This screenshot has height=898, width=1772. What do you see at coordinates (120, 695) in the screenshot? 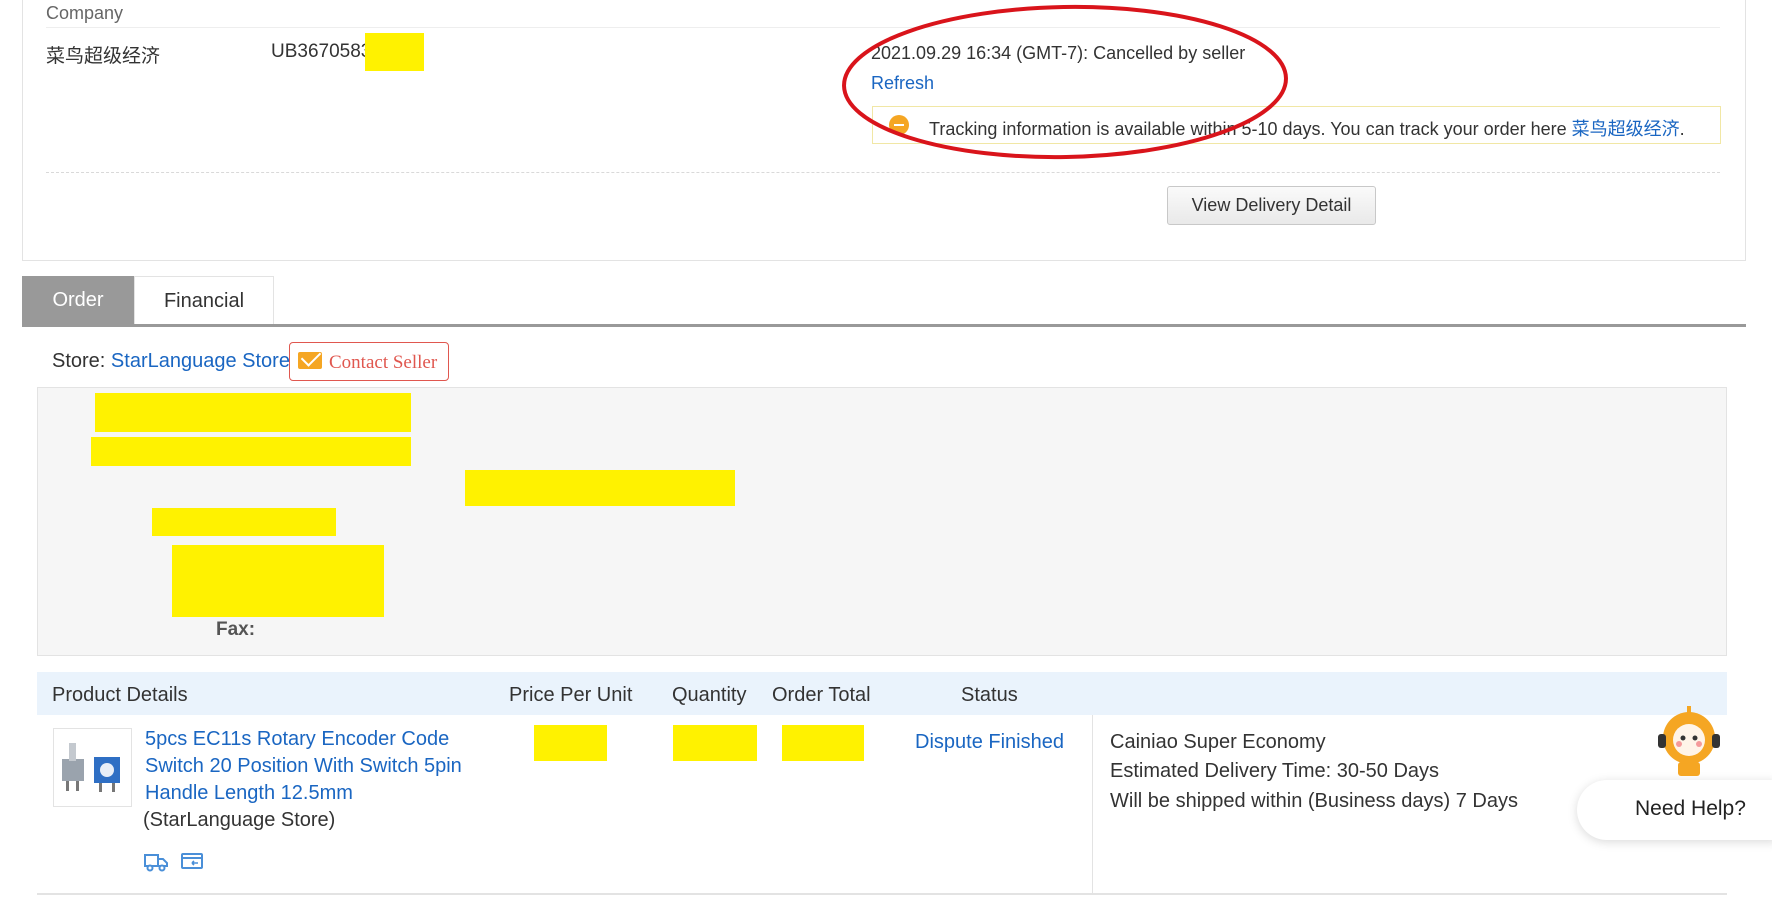
I see `header-product-details: Product Details` at bounding box center [120, 695].